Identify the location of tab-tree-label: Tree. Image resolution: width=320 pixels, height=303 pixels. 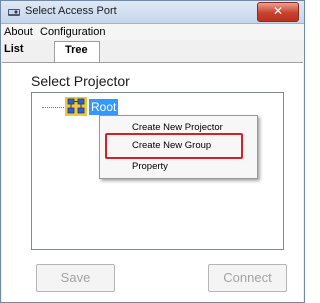
(76, 50).